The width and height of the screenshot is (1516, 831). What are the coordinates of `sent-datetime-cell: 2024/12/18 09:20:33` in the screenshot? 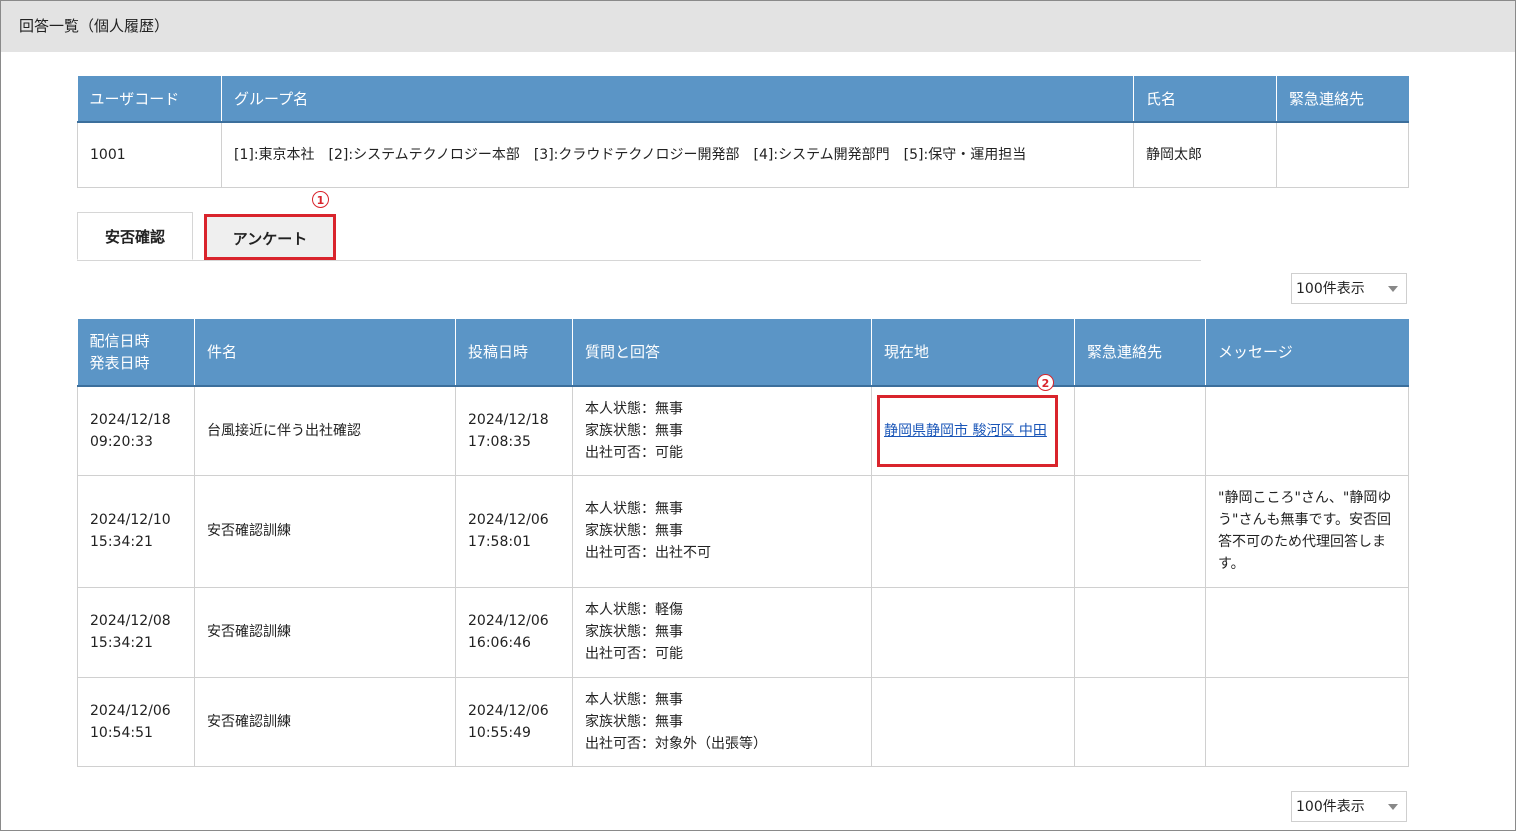 It's located at (136, 430).